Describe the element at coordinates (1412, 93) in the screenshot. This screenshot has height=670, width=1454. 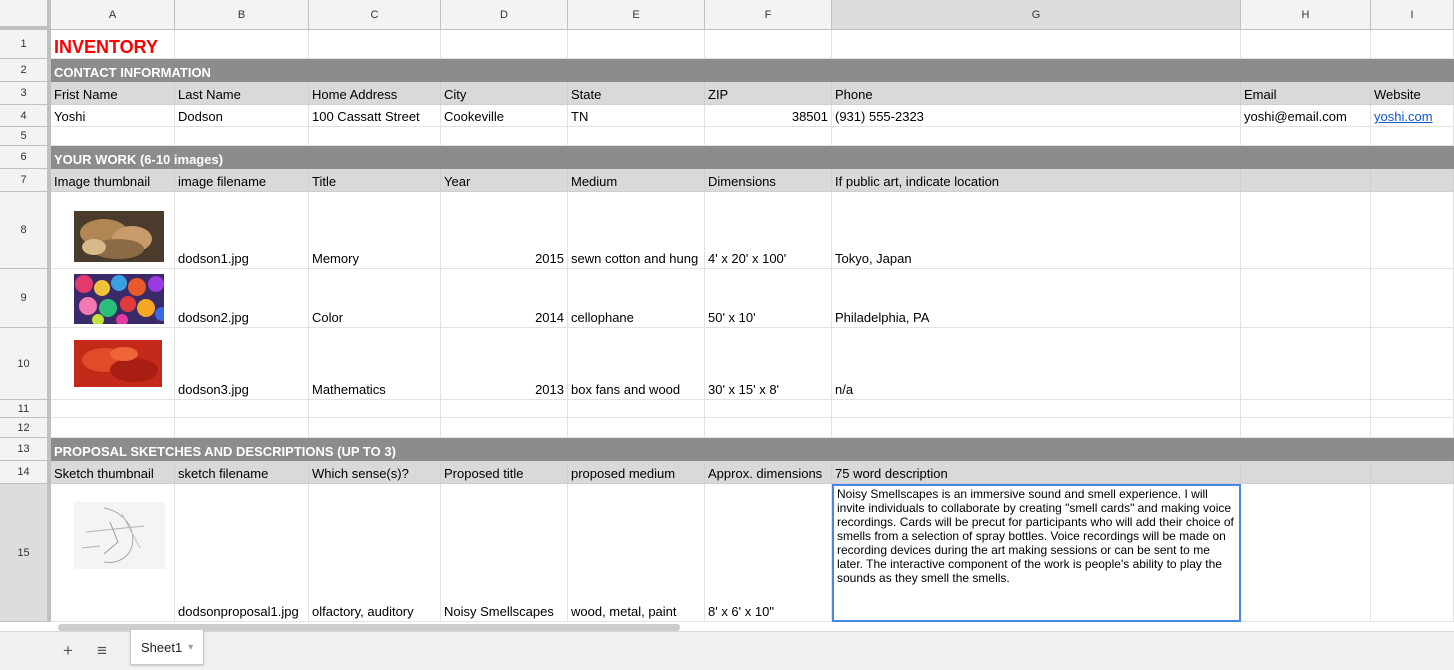
I see `column-label: Website` at that location.